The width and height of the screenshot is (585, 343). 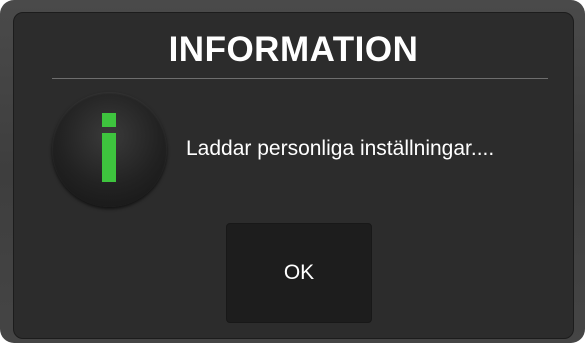 What do you see at coordinates (299, 273) in the screenshot?
I see `ok-button: OK` at bounding box center [299, 273].